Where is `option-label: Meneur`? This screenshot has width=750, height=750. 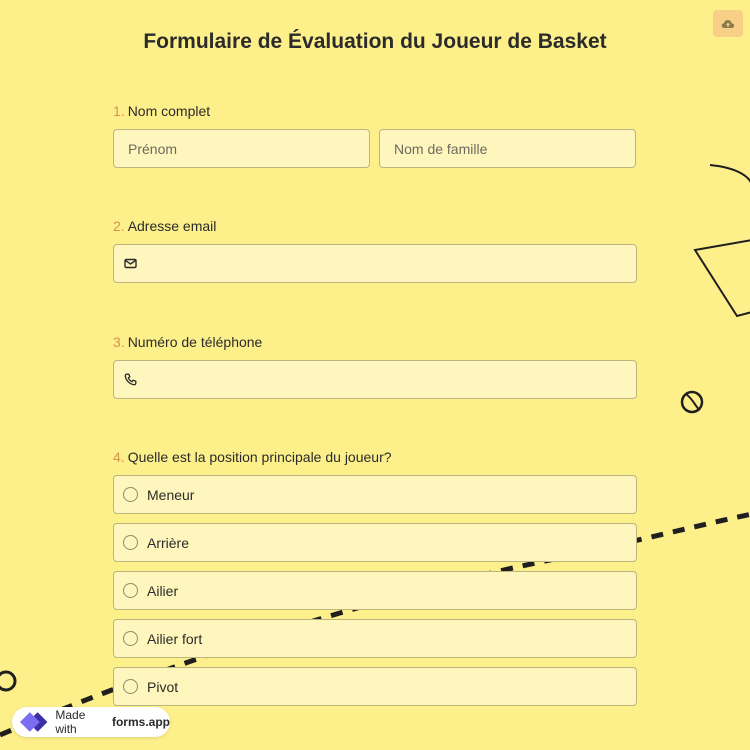 option-label: Meneur is located at coordinates (171, 494).